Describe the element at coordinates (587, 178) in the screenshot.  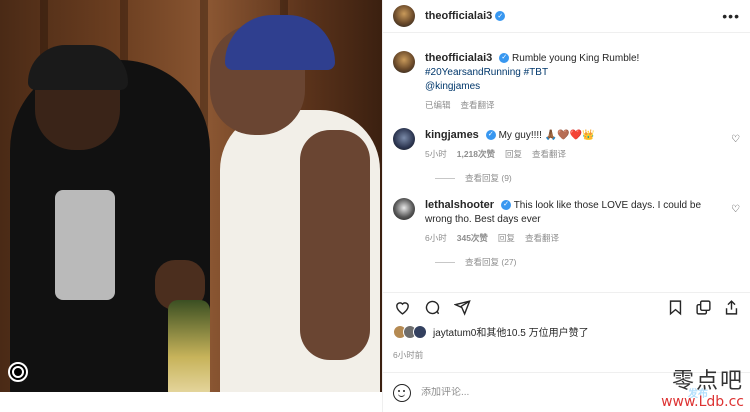
I see `view-replies: 查看回复 (9)` at that location.